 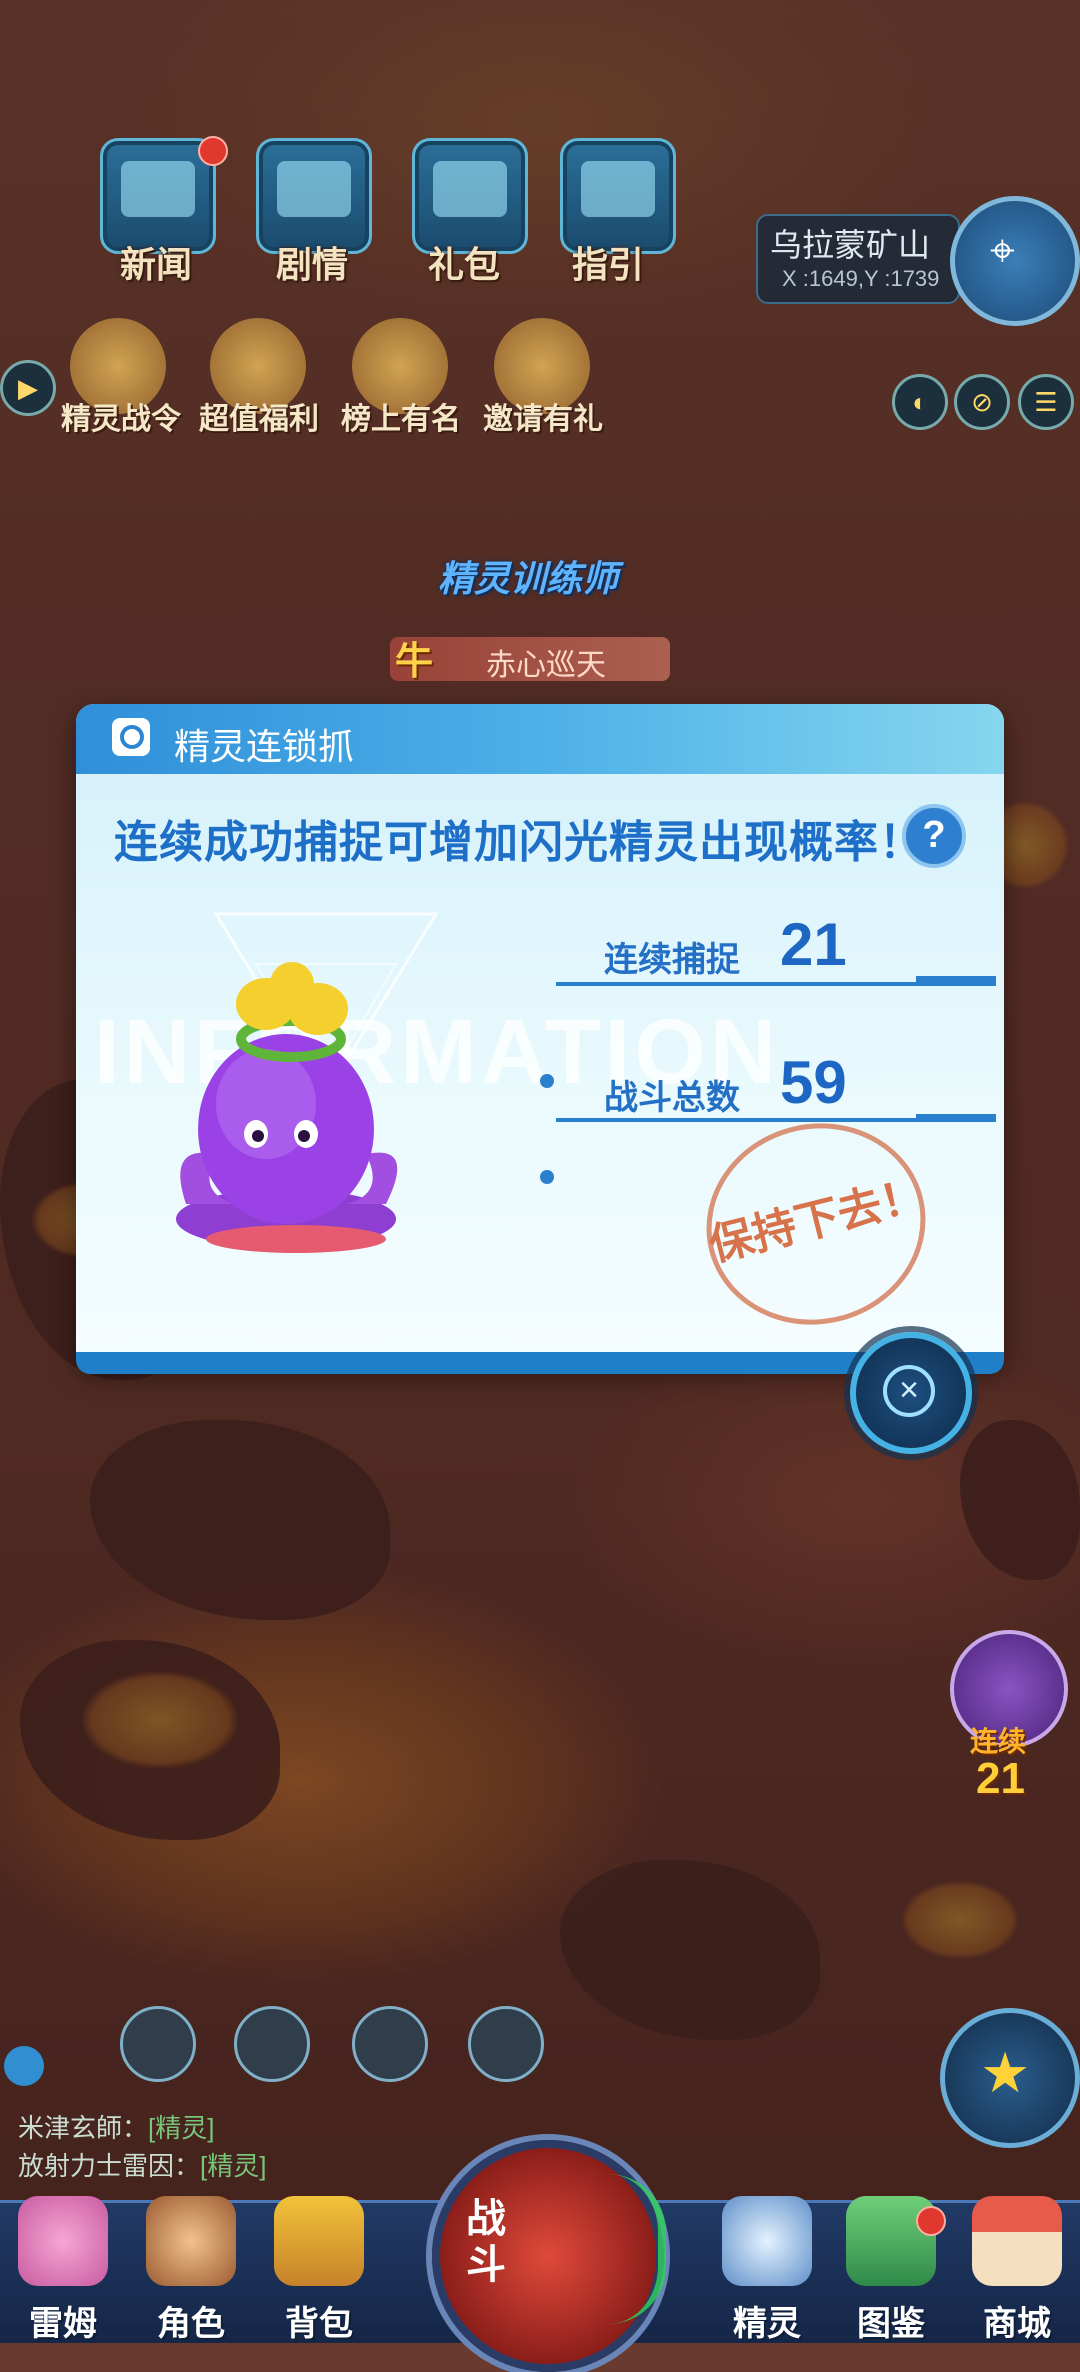 I want to click on dialog-title: 精灵连锁抓, so click(x=264, y=746).